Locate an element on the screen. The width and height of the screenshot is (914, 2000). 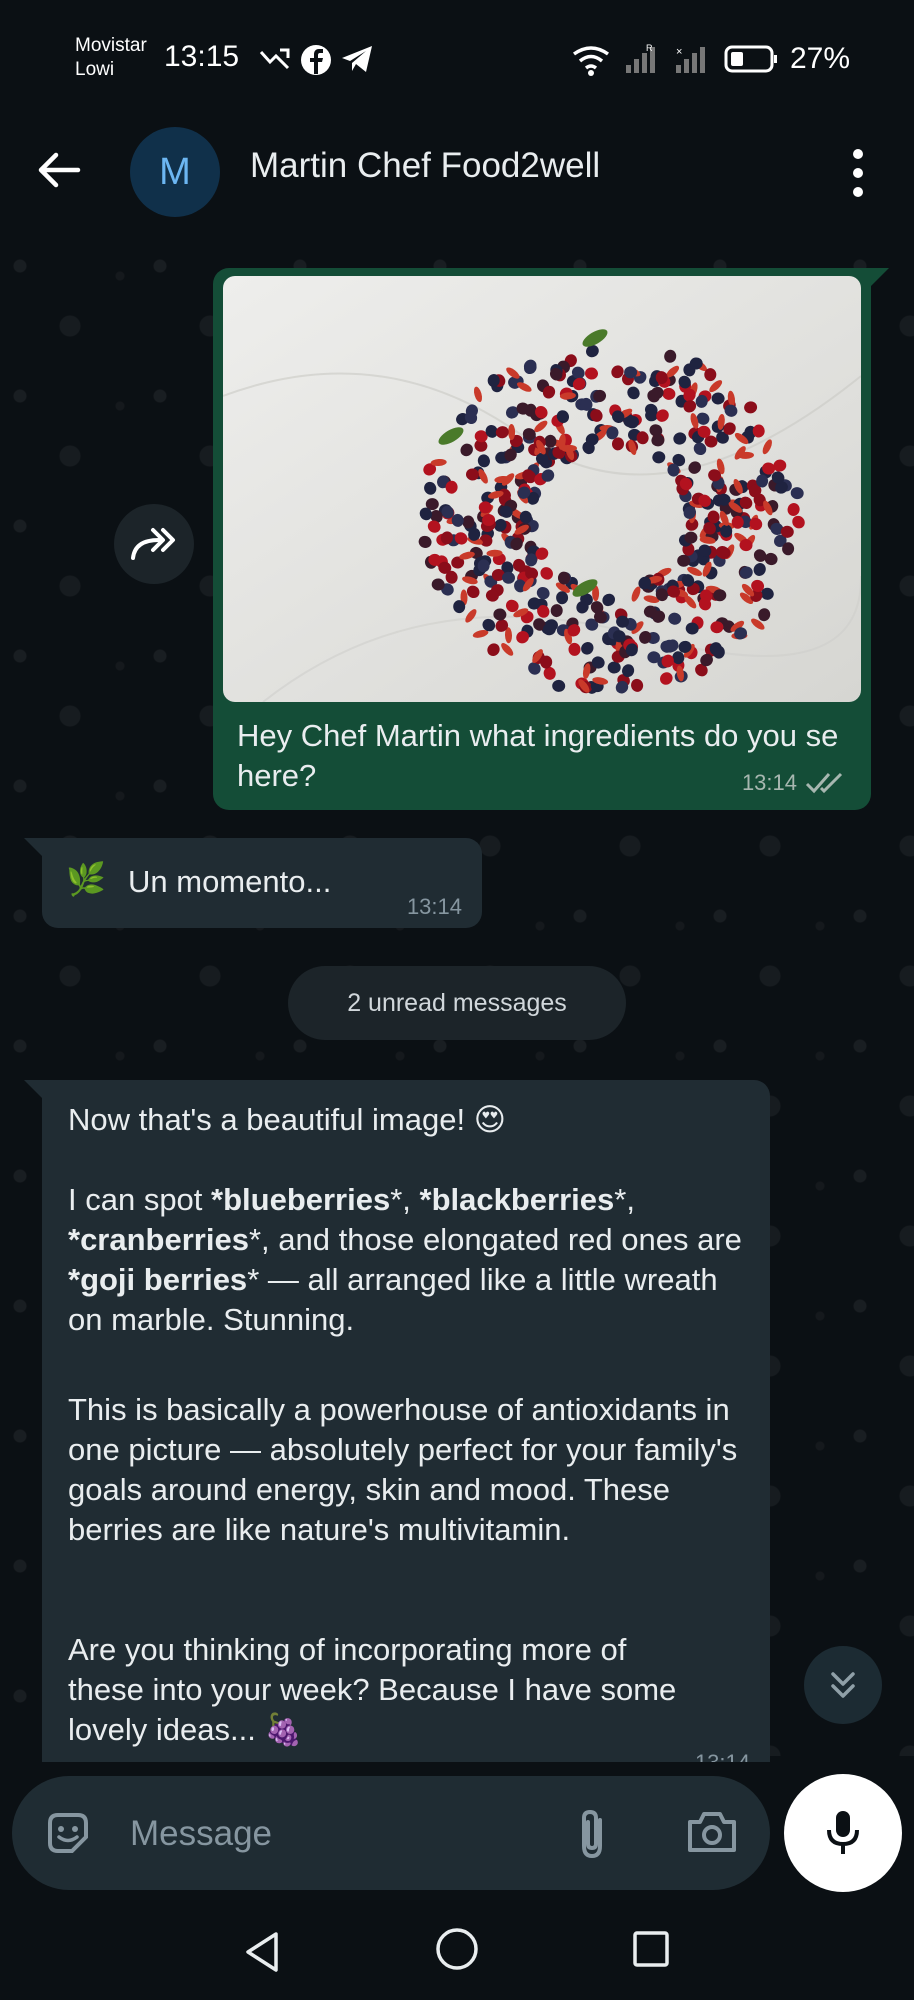
bold-text: *cranberries is located at coordinates (158, 1239).